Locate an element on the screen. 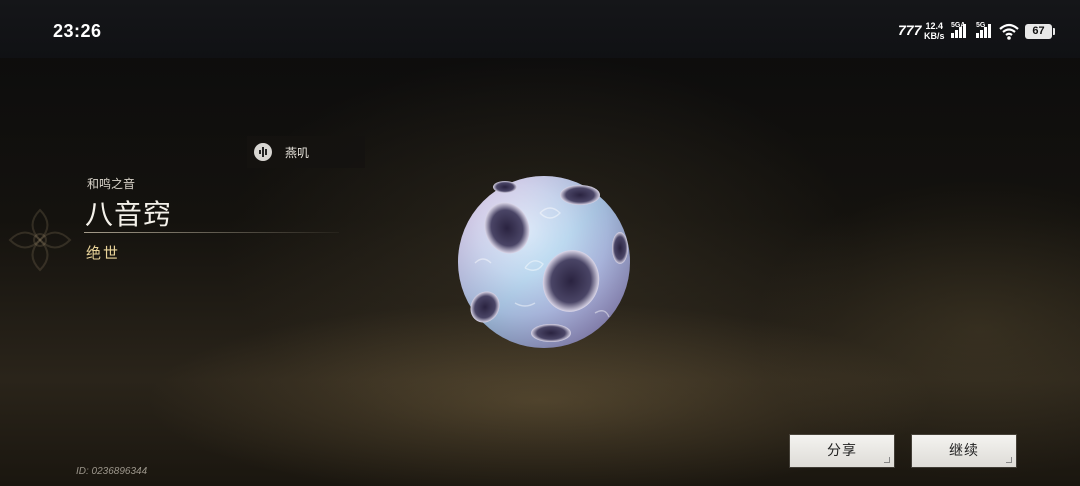  item-tag-label: 燕叽 is located at coordinates (297, 153).